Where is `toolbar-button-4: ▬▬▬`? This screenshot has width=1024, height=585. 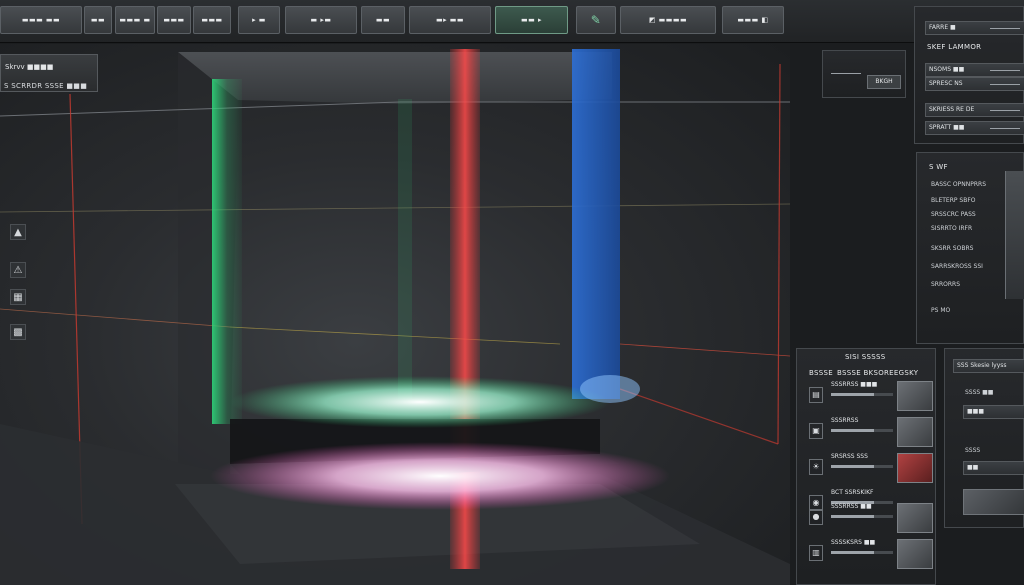
toolbar-button-4: ▬▬▬ is located at coordinates (174, 20).